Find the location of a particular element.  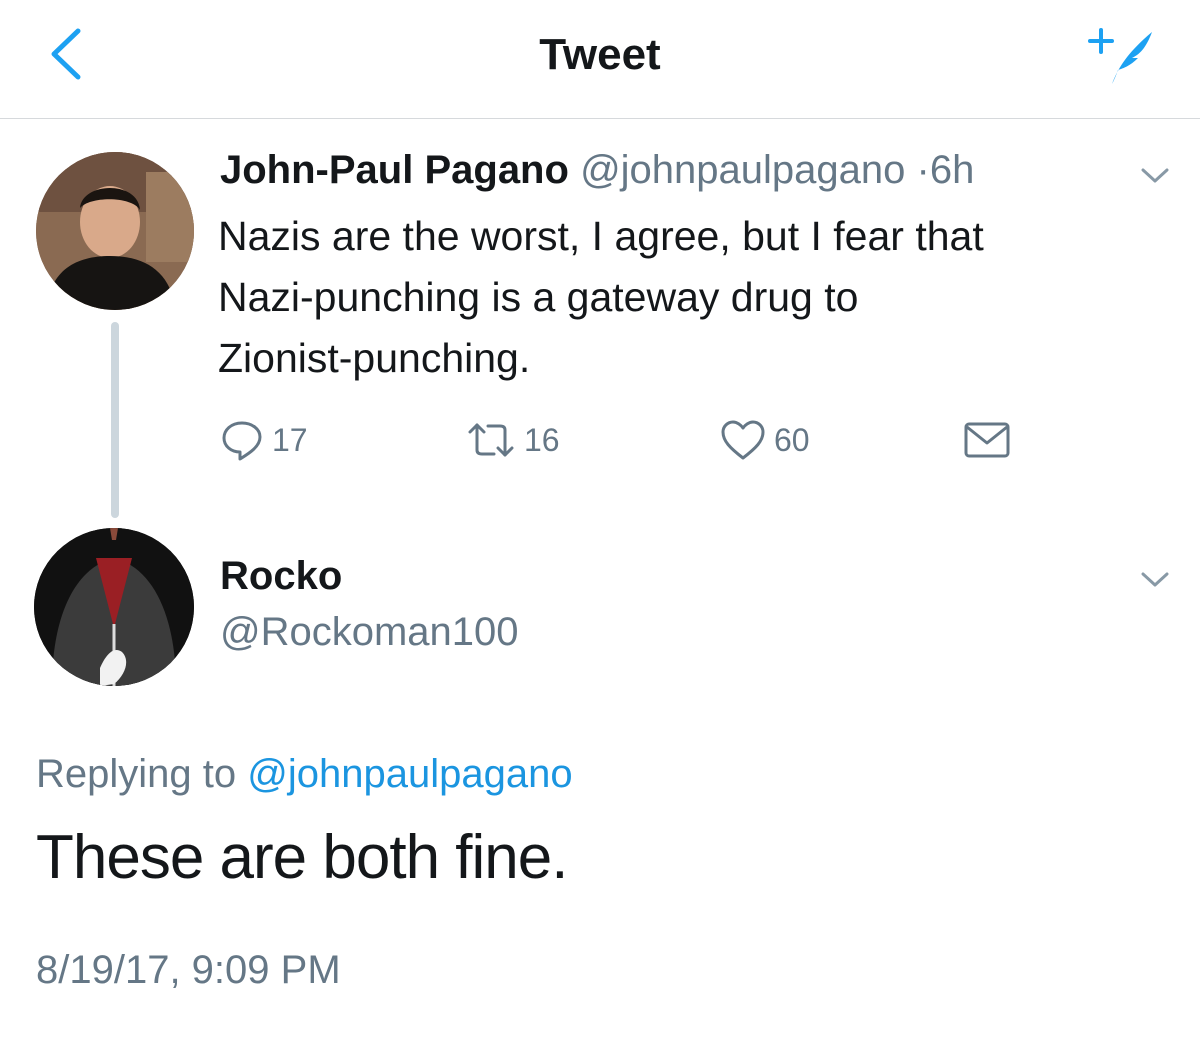

tweet-actions: 17 16 60 is located at coordinates (600, 441).